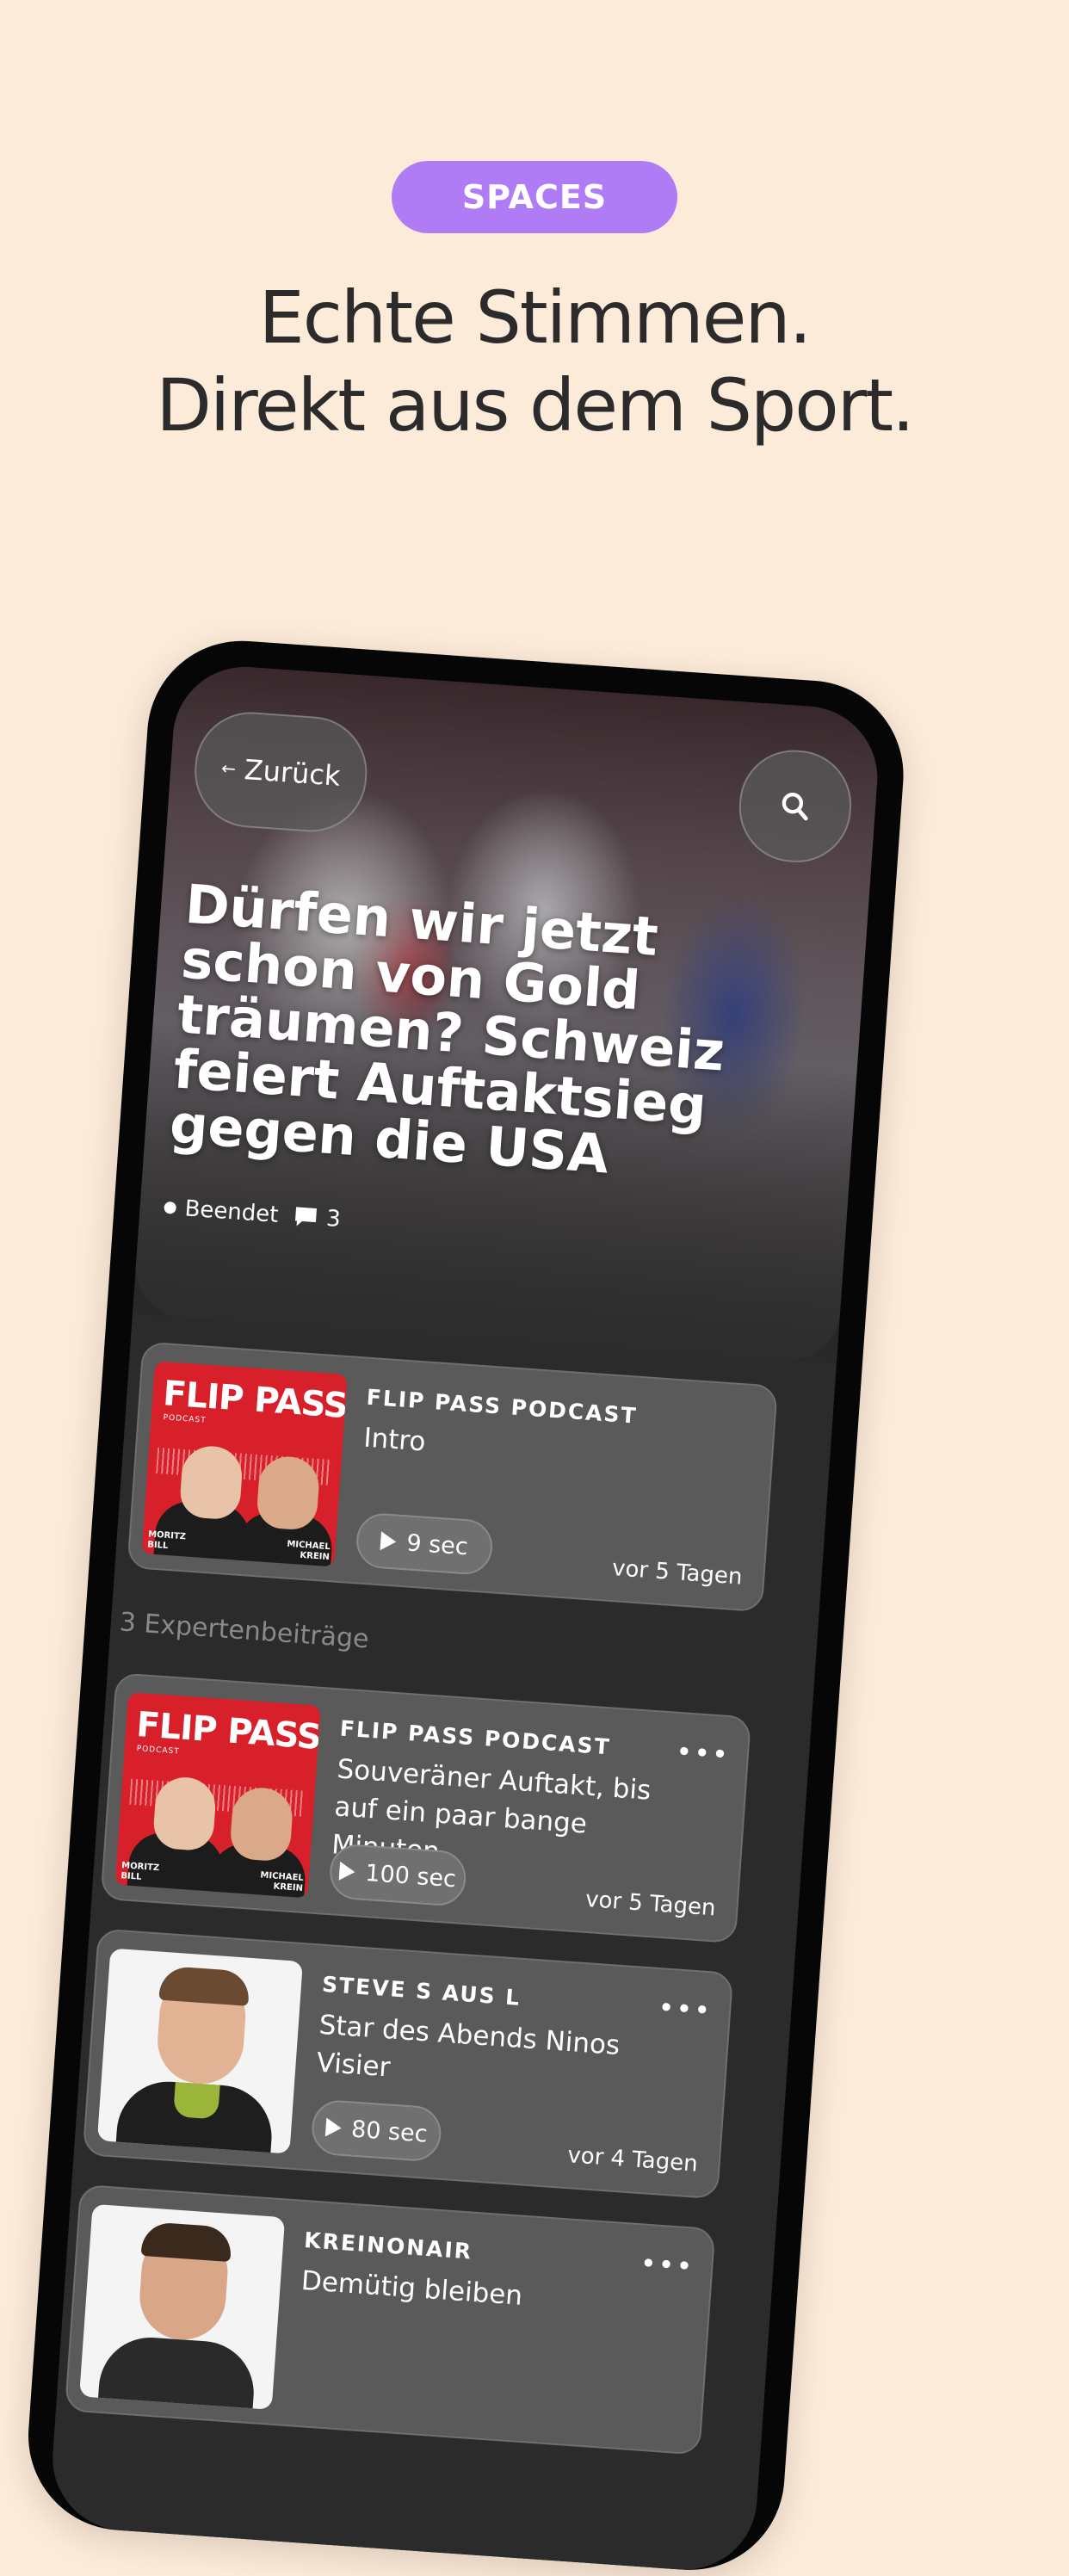  What do you see at coordinates (536, 317) in the screenshot?
I see `headline-line-1: Echte Stimmen.` at bounding box center [536, 317].